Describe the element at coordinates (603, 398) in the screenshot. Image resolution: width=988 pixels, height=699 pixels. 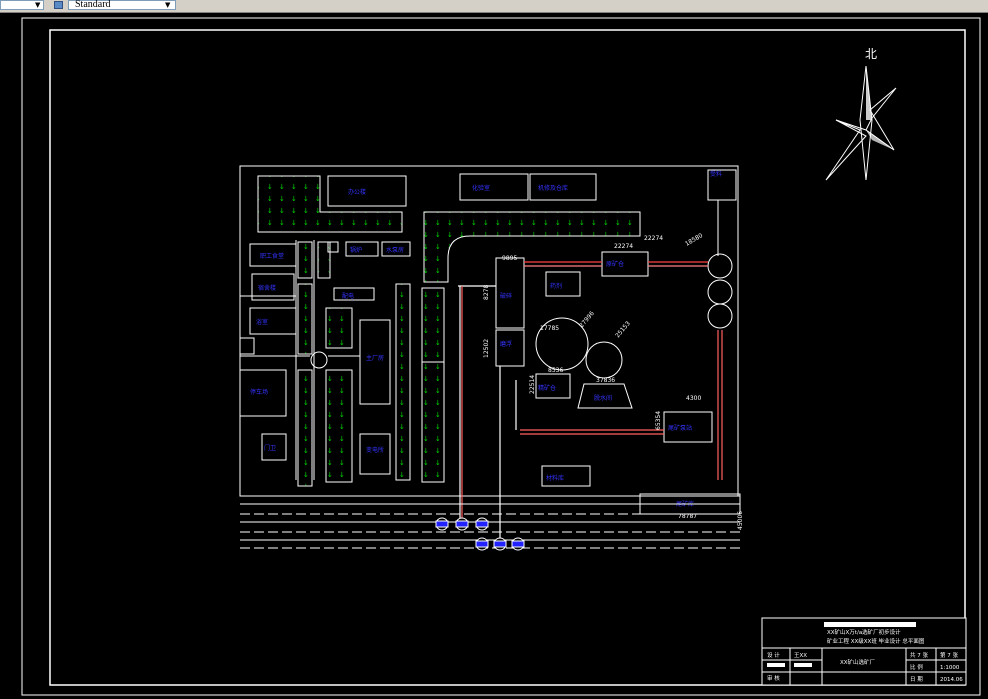
I see `svg-text: 脱水间` at that location.